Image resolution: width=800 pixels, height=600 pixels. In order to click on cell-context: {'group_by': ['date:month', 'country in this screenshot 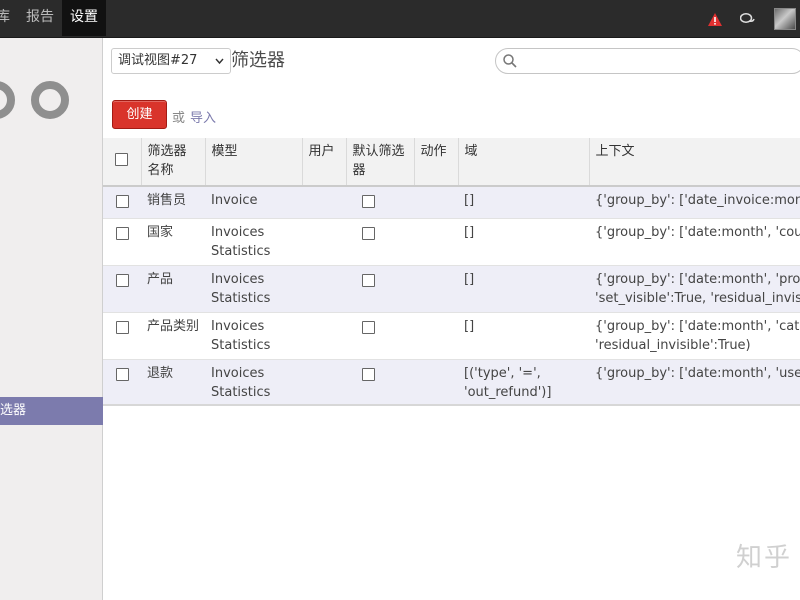, I will do `click(694, 242)`.